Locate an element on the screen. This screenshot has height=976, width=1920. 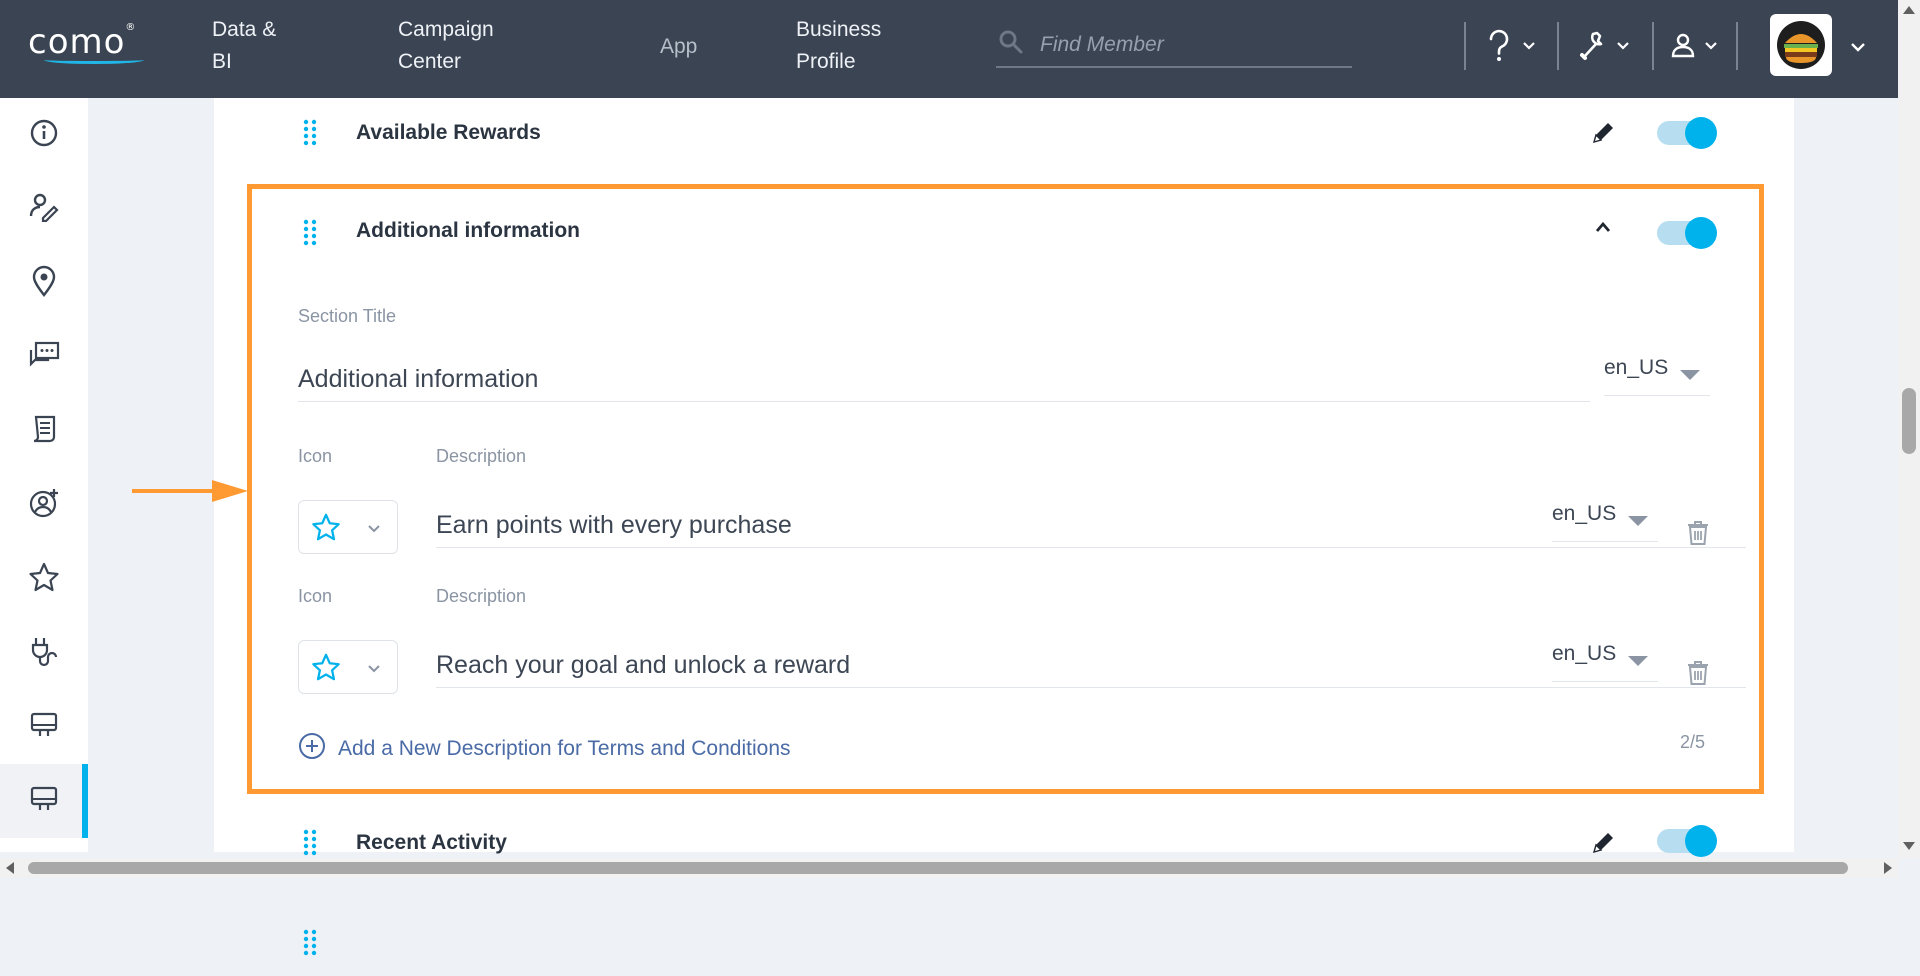
sidebar-item-display is located at coordinates (44, 727).